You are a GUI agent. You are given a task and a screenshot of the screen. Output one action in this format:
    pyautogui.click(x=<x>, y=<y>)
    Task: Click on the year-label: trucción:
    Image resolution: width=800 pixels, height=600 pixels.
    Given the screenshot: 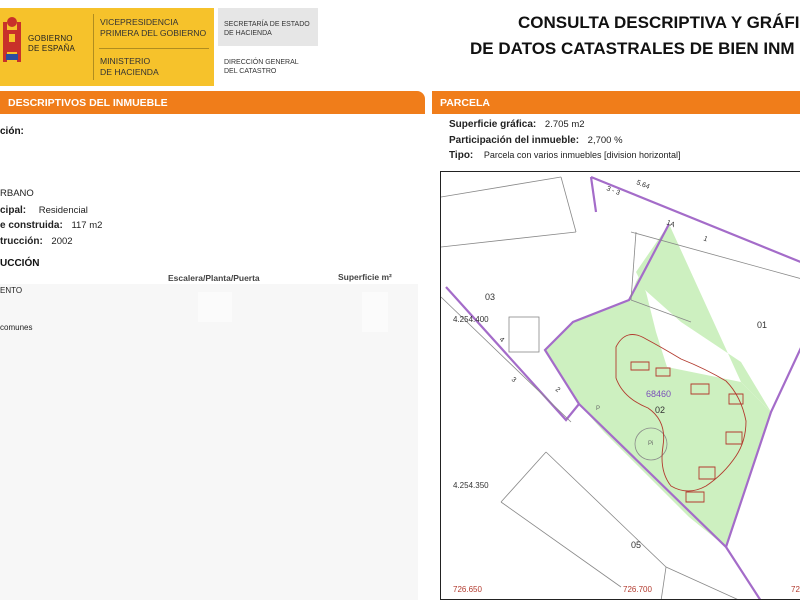 What is the action you would take?
    pyautogui.click(x=21, y=241)
    